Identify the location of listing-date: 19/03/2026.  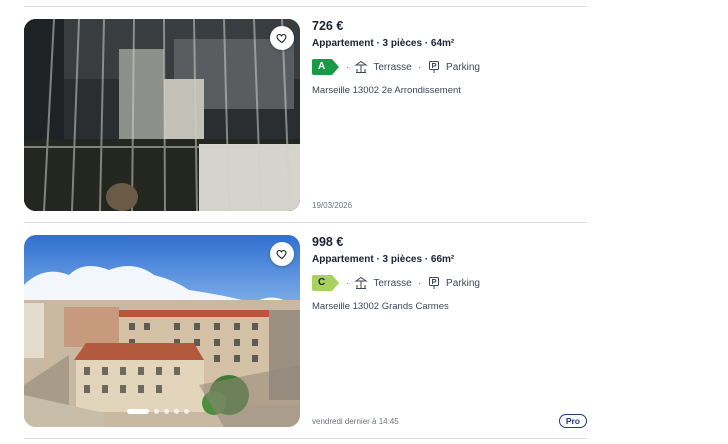
(332, 205).